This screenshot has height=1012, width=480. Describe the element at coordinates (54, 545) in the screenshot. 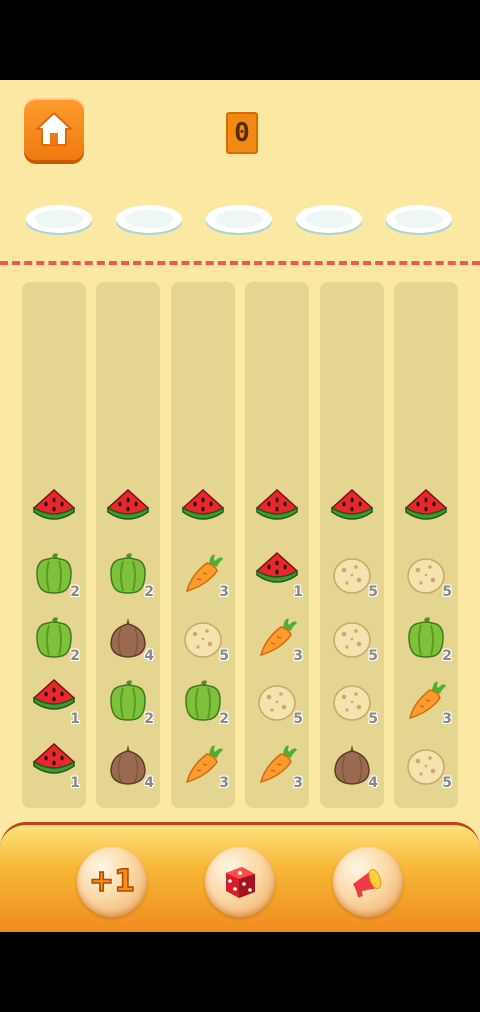

I see `item-column: 2 2 1 1` at that location.